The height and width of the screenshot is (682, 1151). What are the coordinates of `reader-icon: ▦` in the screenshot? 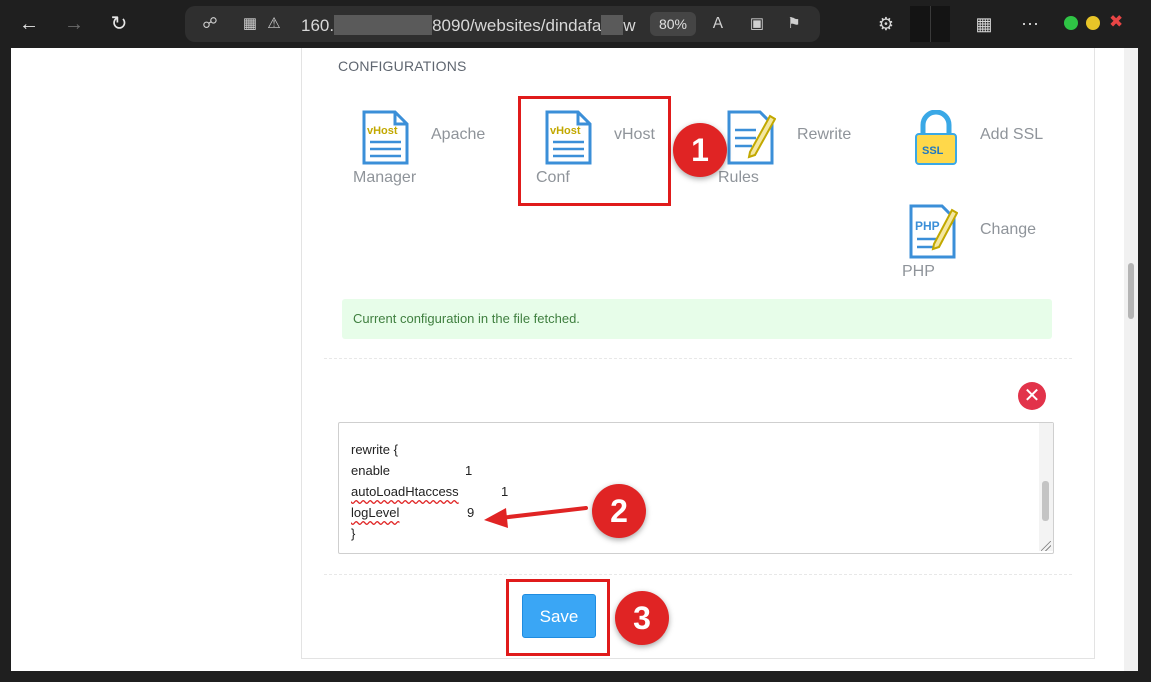 It's located at (250, 24).